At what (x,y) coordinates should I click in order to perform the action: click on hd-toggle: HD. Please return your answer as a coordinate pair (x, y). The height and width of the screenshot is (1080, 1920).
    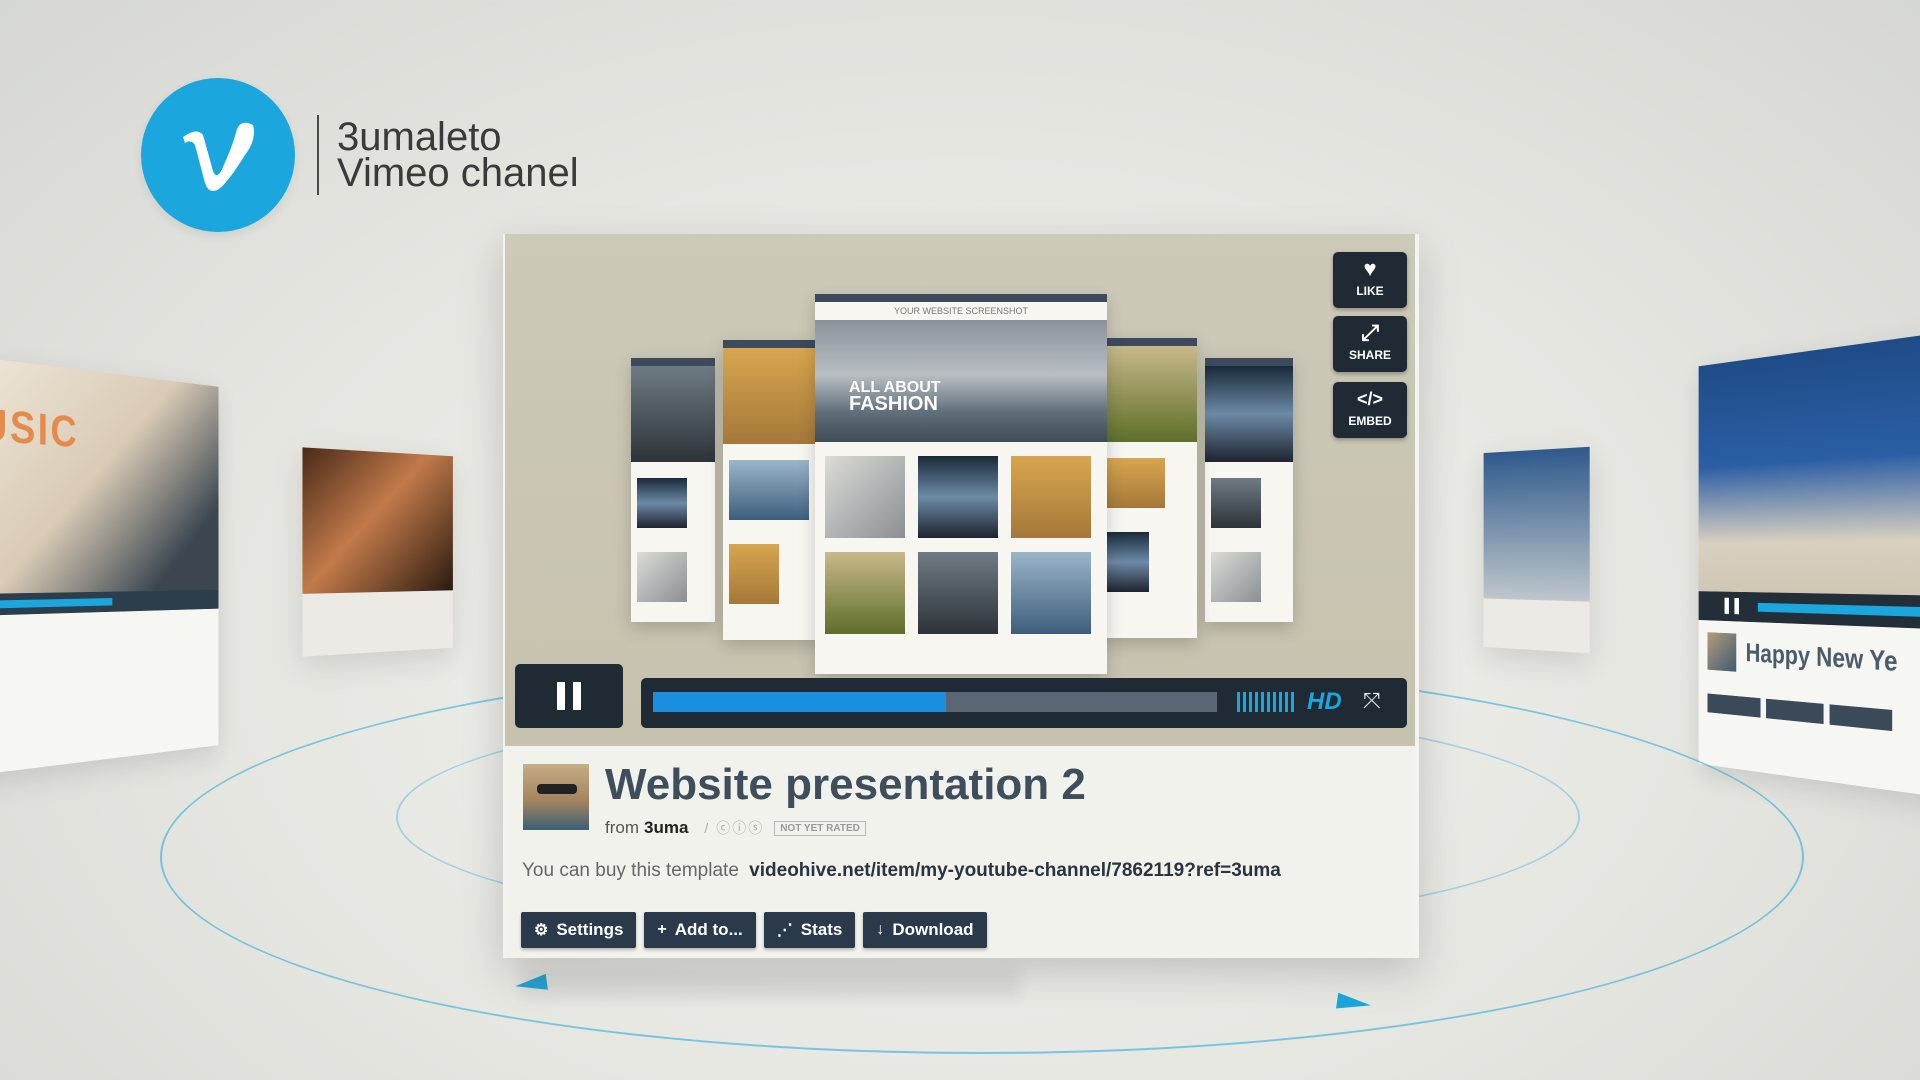
    Looking at the image, I should click on (1324, 702).